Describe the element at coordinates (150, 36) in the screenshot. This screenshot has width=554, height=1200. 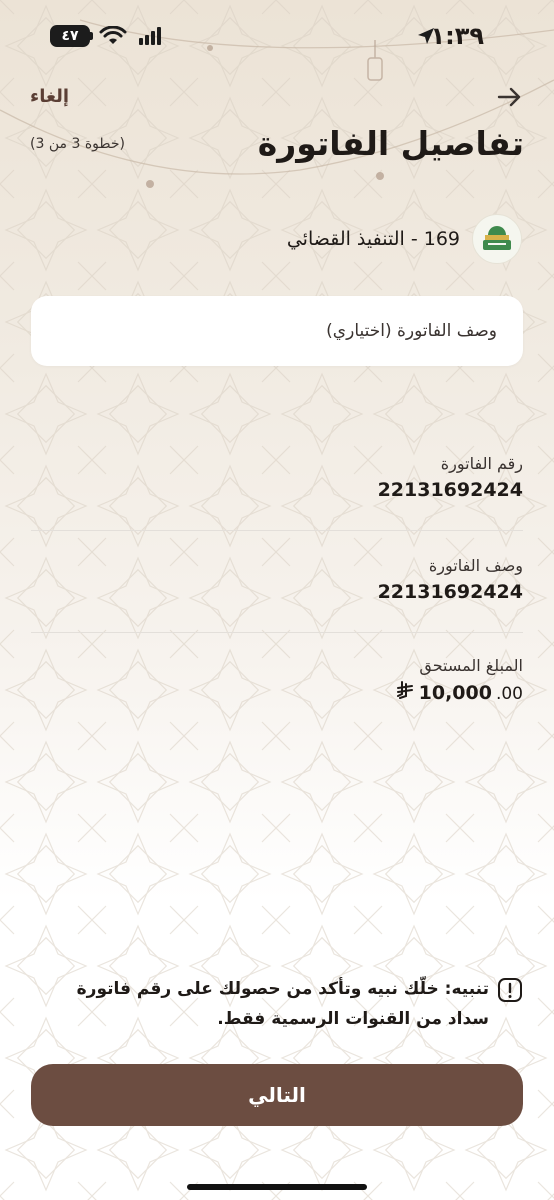
I see `cellular-signal-icon` at that location.